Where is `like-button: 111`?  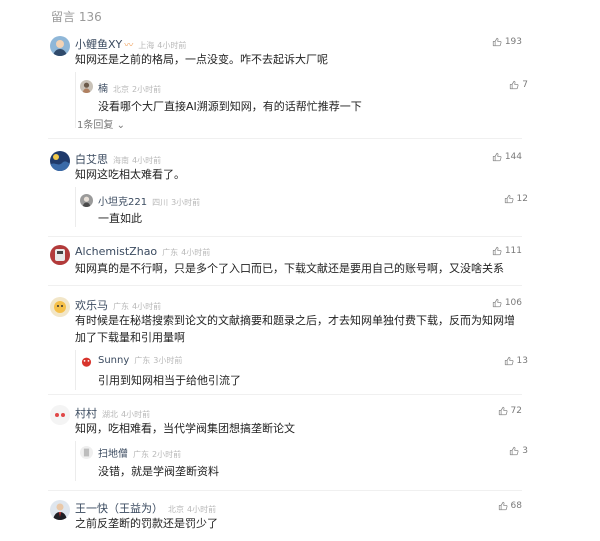 like-button: 111 is located at coordinates (507, 251).